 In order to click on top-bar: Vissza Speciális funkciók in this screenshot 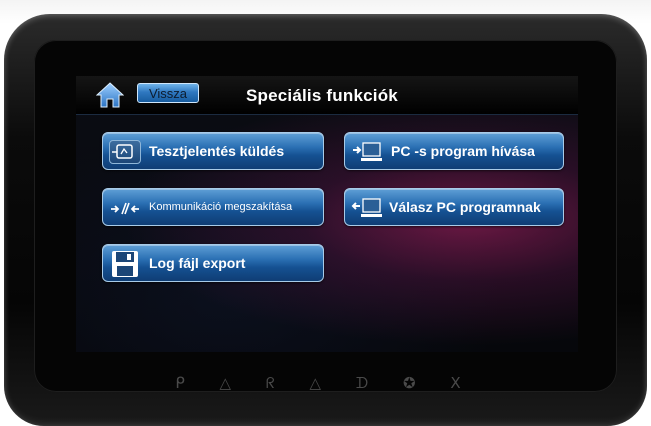, I will do `click(327, 95)`.